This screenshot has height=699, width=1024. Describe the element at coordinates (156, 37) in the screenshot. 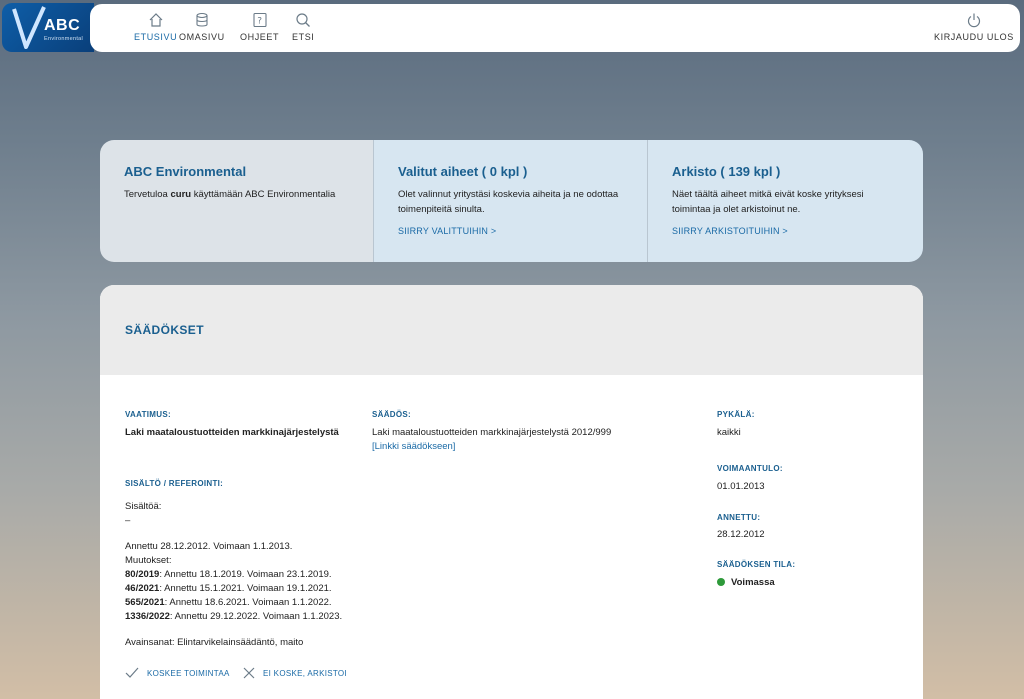

I see `nav-label: ETUSIVU` at that location.